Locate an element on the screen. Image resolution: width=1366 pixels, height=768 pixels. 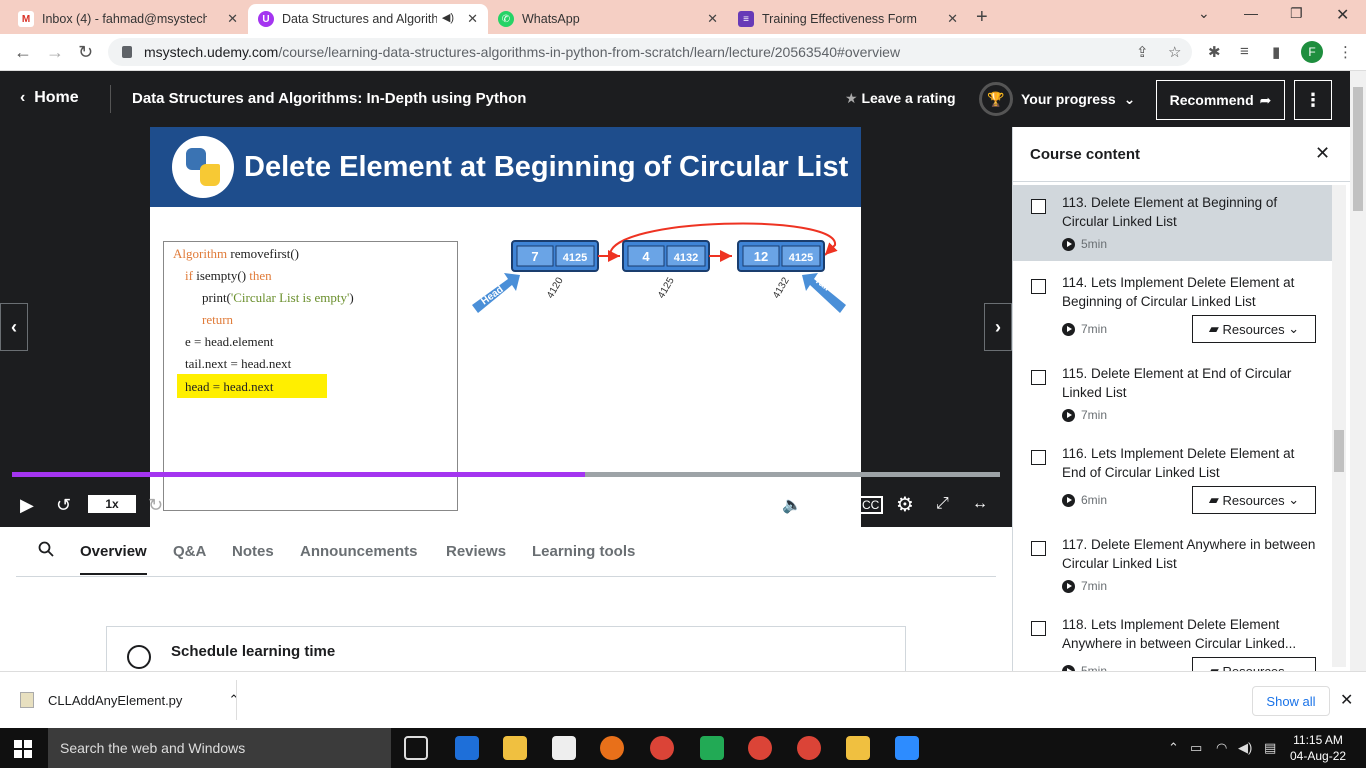
python-file-icon is located at coordinates (27, 700).